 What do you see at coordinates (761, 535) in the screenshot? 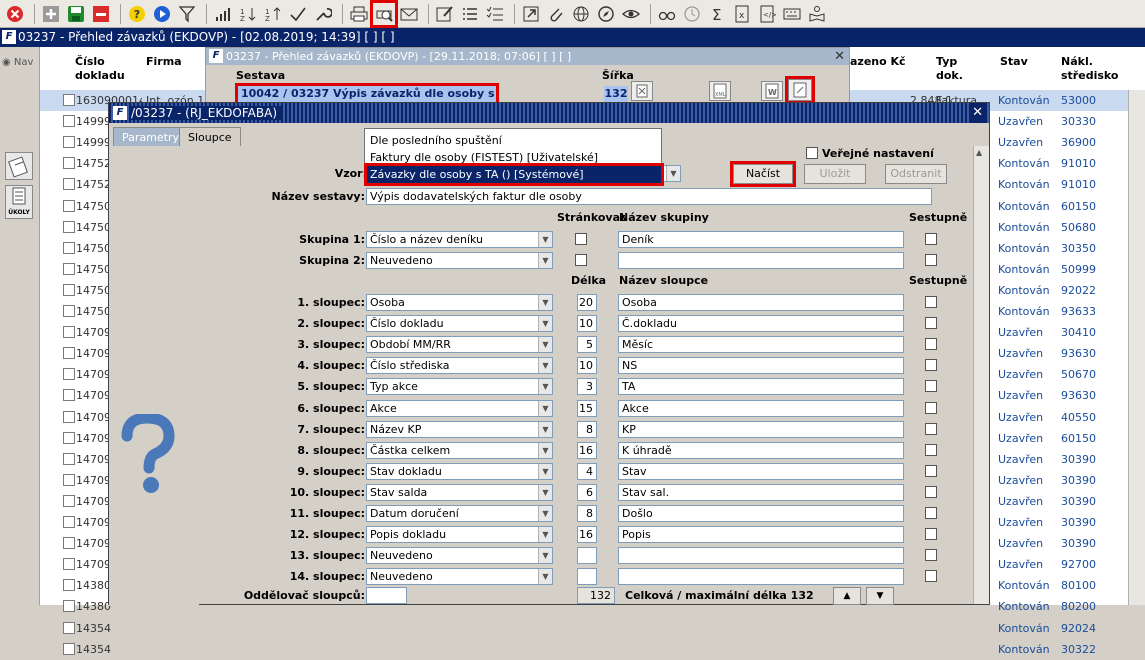
I see `column-name-input: Popis` at bounding box center [761, 535].